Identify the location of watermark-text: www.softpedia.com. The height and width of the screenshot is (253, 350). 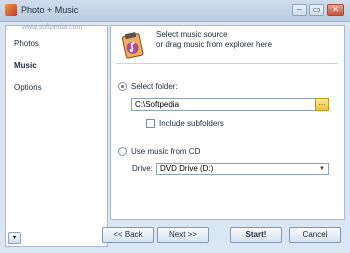
(52, 27).